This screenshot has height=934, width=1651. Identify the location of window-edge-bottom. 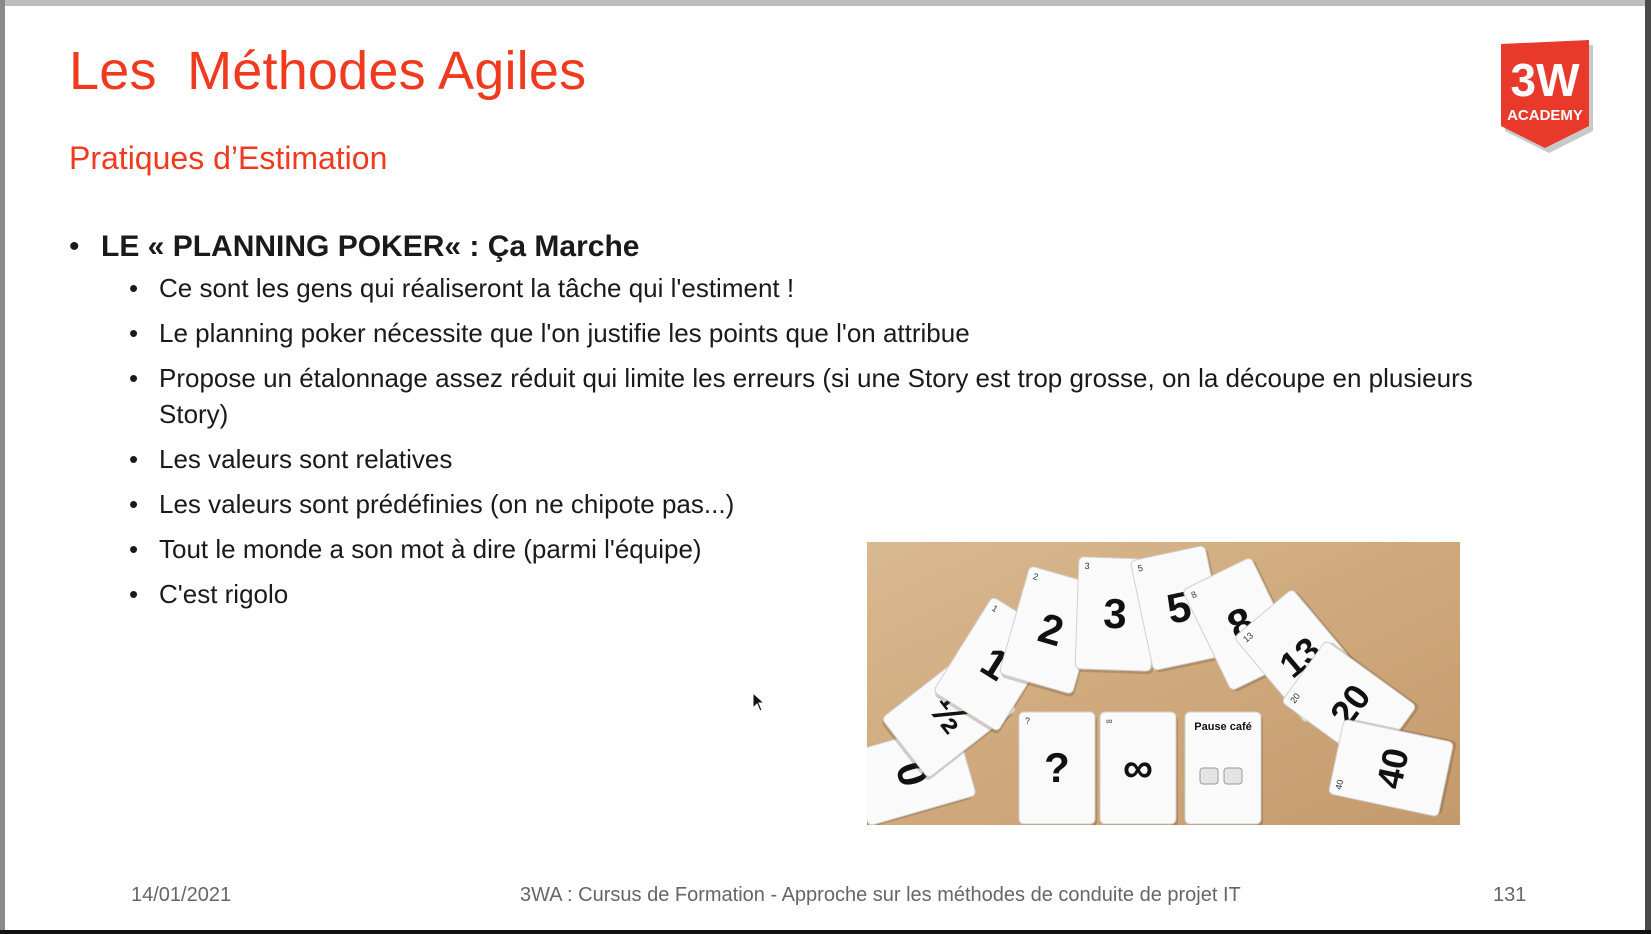
(825, 932).